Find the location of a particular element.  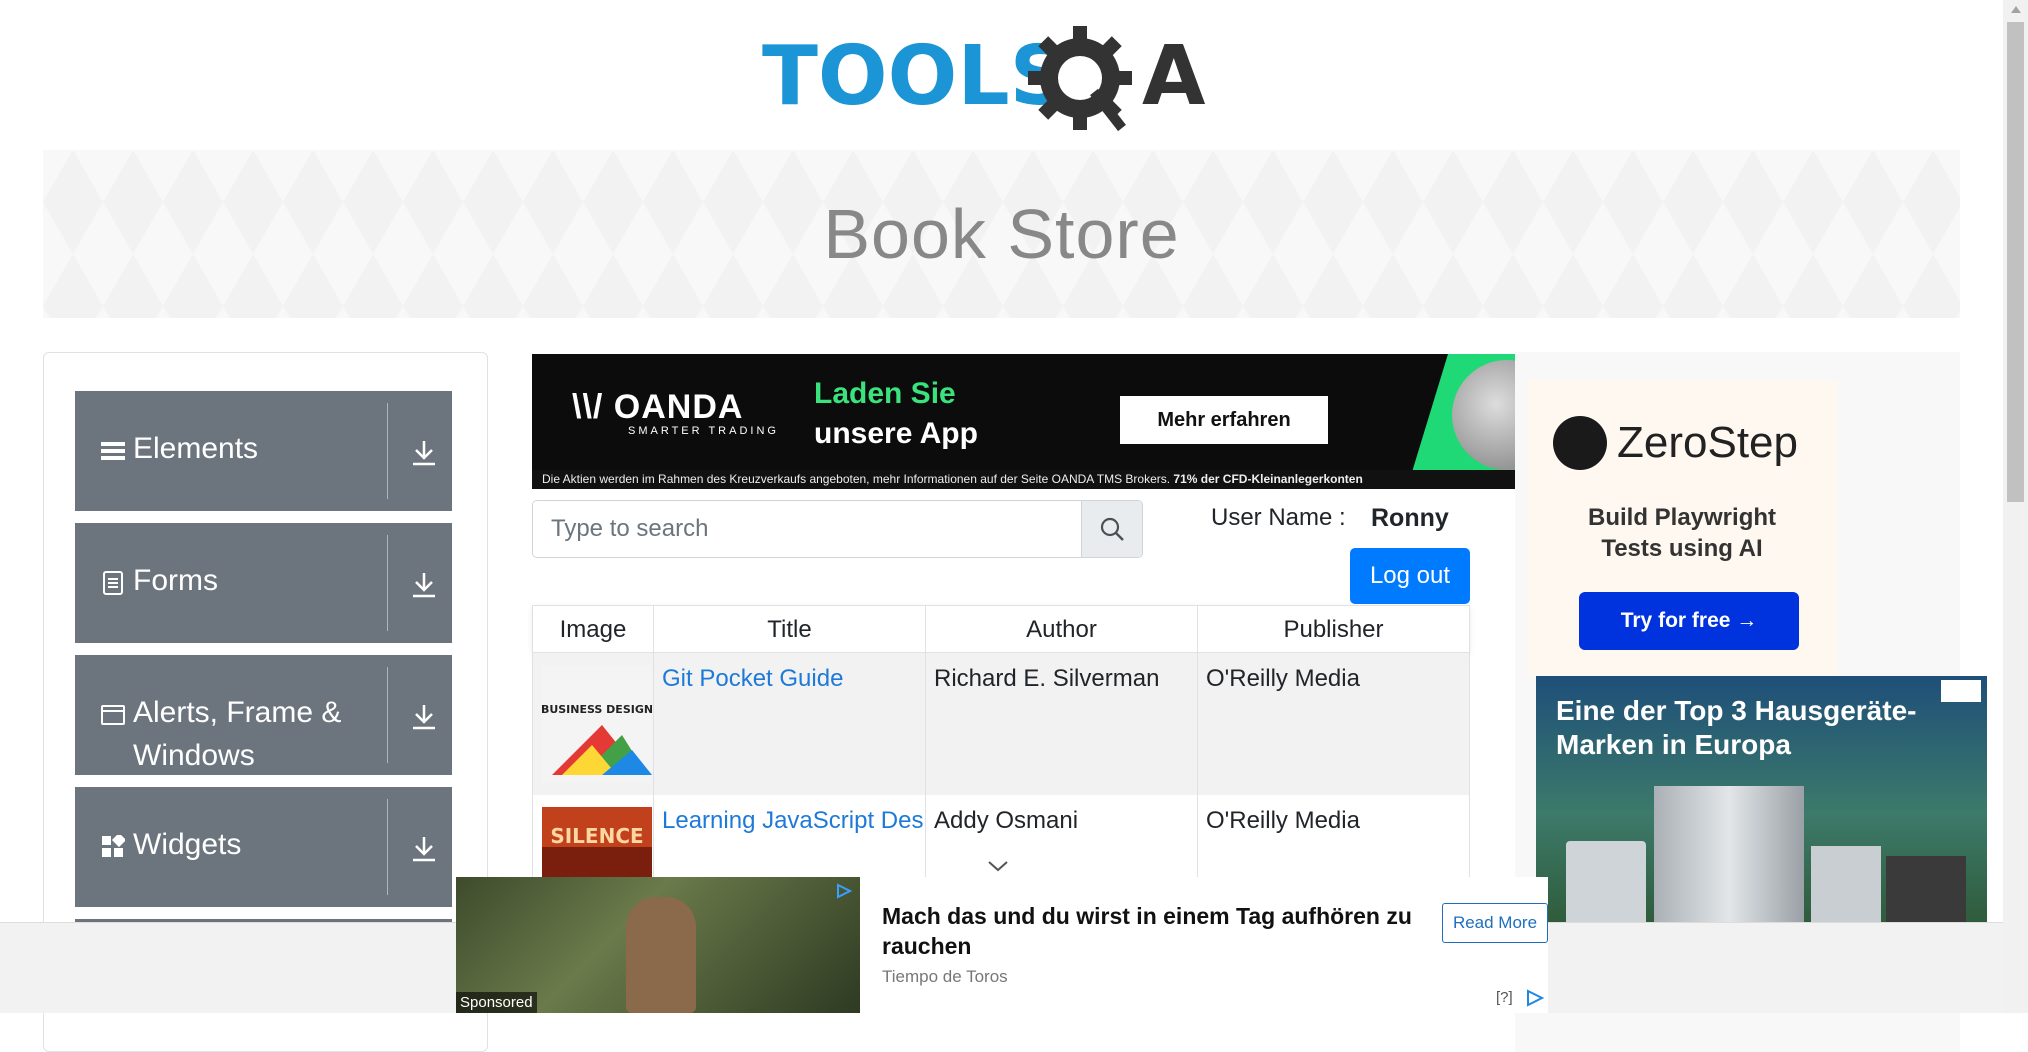

nav-group-widgets: Widgets is located at coordinates (263, 847).